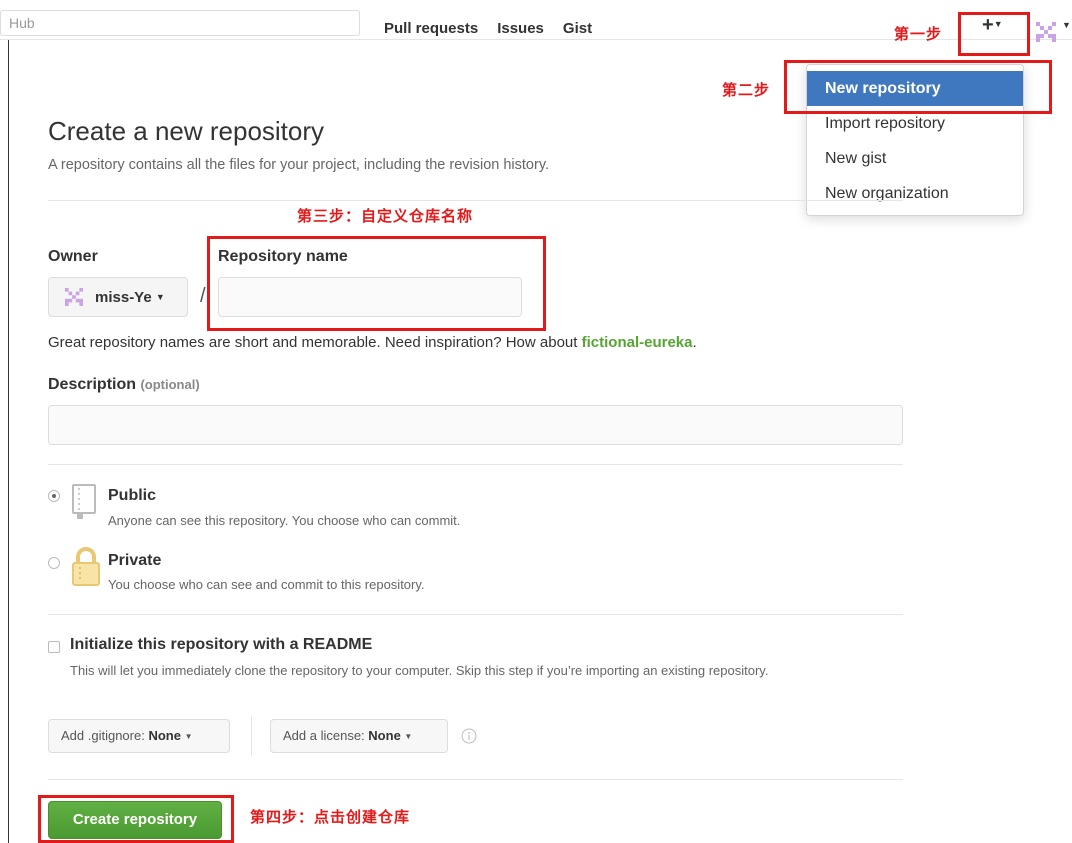  I want to click on page-title: Create a new repository, so click(186, 131).